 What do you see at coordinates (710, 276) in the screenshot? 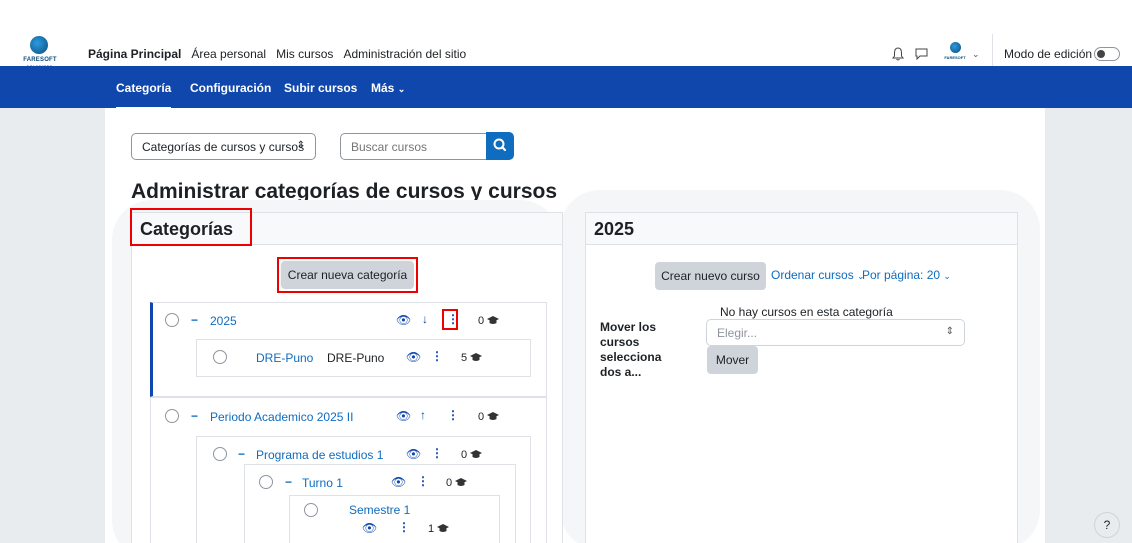
I see `create-course-button: Crear nuevo curso` at bounding box center [710, 276].